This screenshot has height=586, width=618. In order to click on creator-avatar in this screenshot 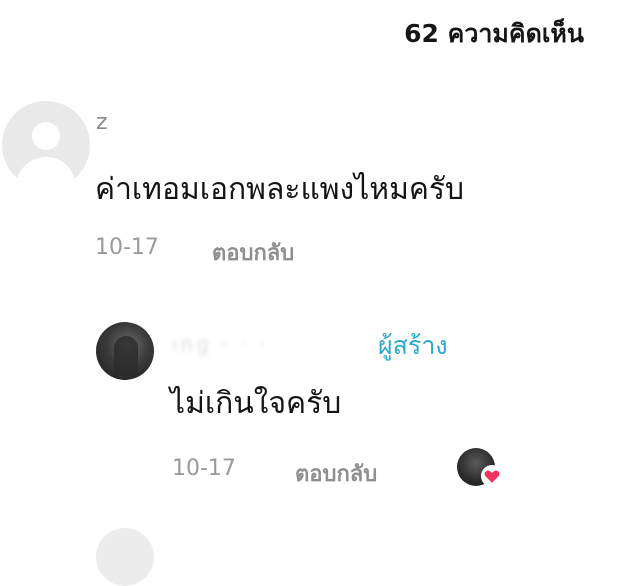, I will do `click(125, 351)`.